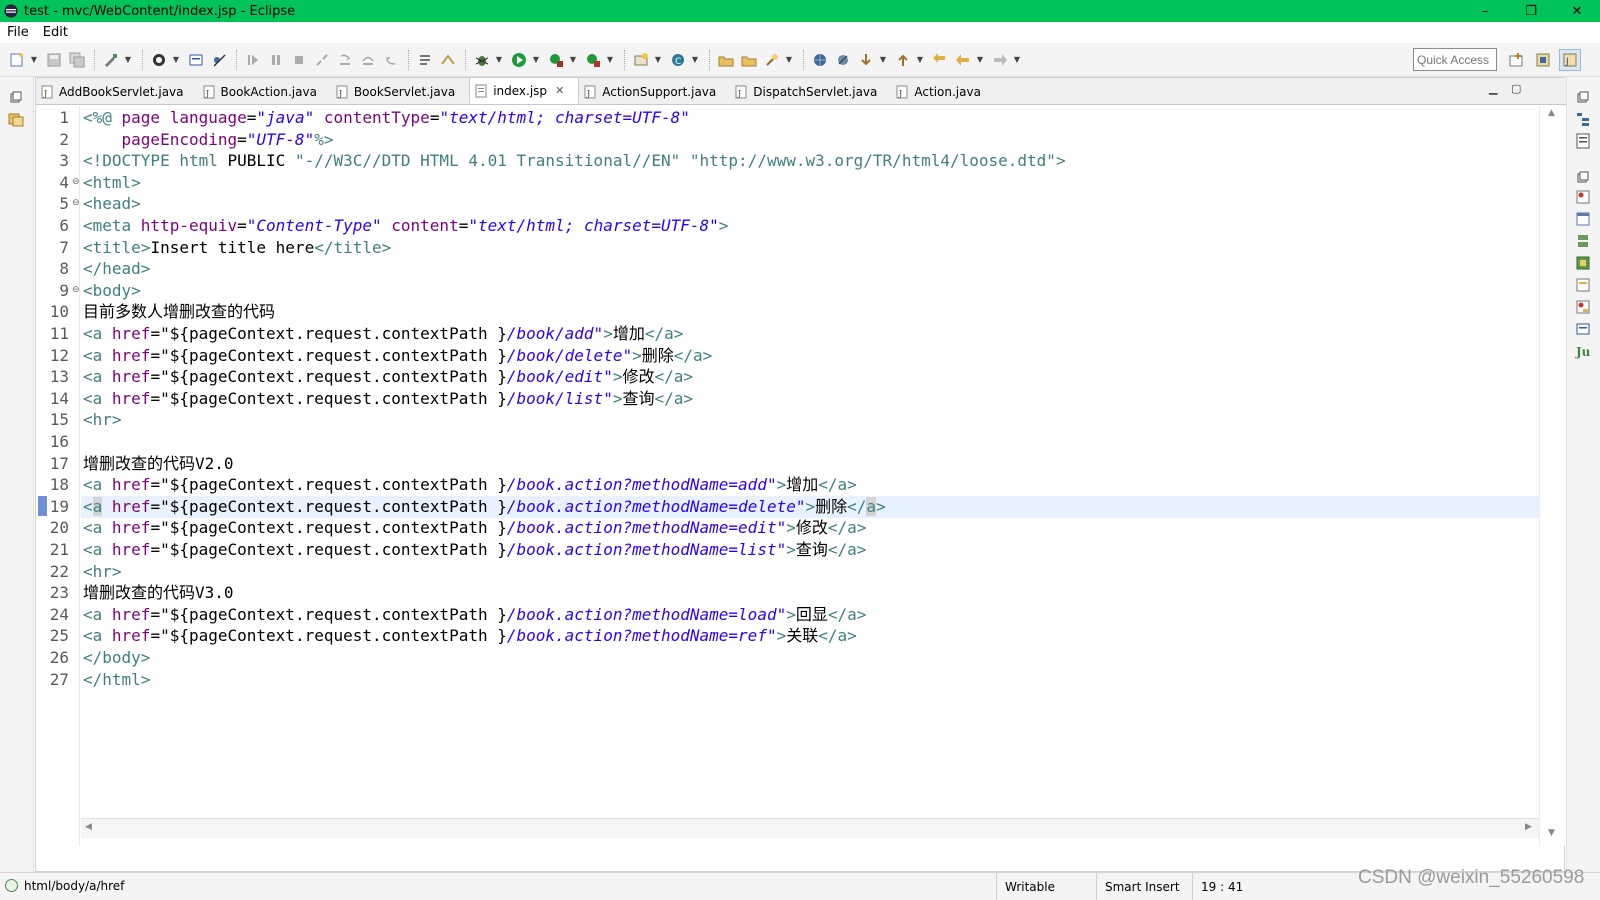  Describe the element at coordinates (810, 312) in the screenshot. I see `code-line: 目前多数人增删改查的代码` at that location.